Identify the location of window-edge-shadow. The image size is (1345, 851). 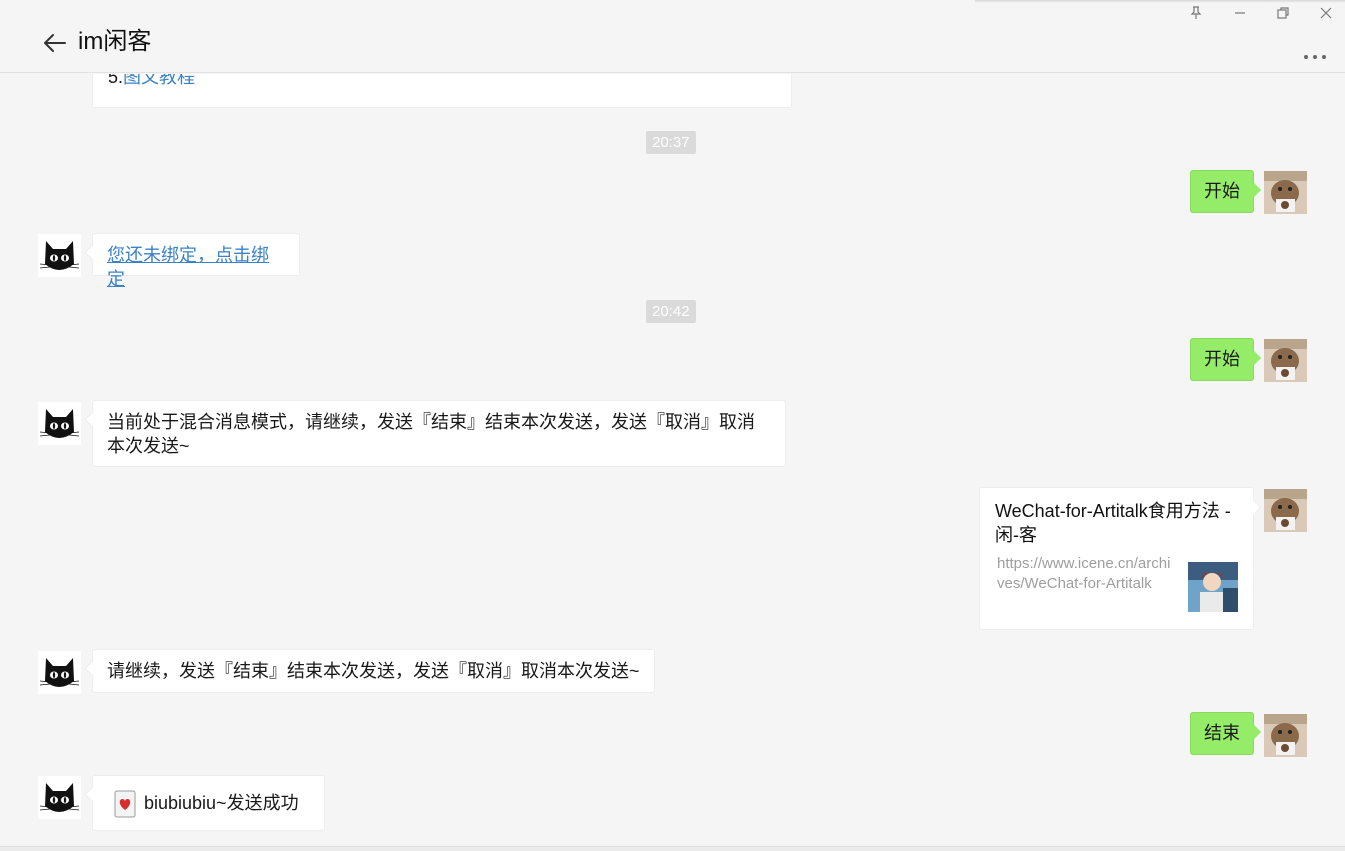
(1160, 1).